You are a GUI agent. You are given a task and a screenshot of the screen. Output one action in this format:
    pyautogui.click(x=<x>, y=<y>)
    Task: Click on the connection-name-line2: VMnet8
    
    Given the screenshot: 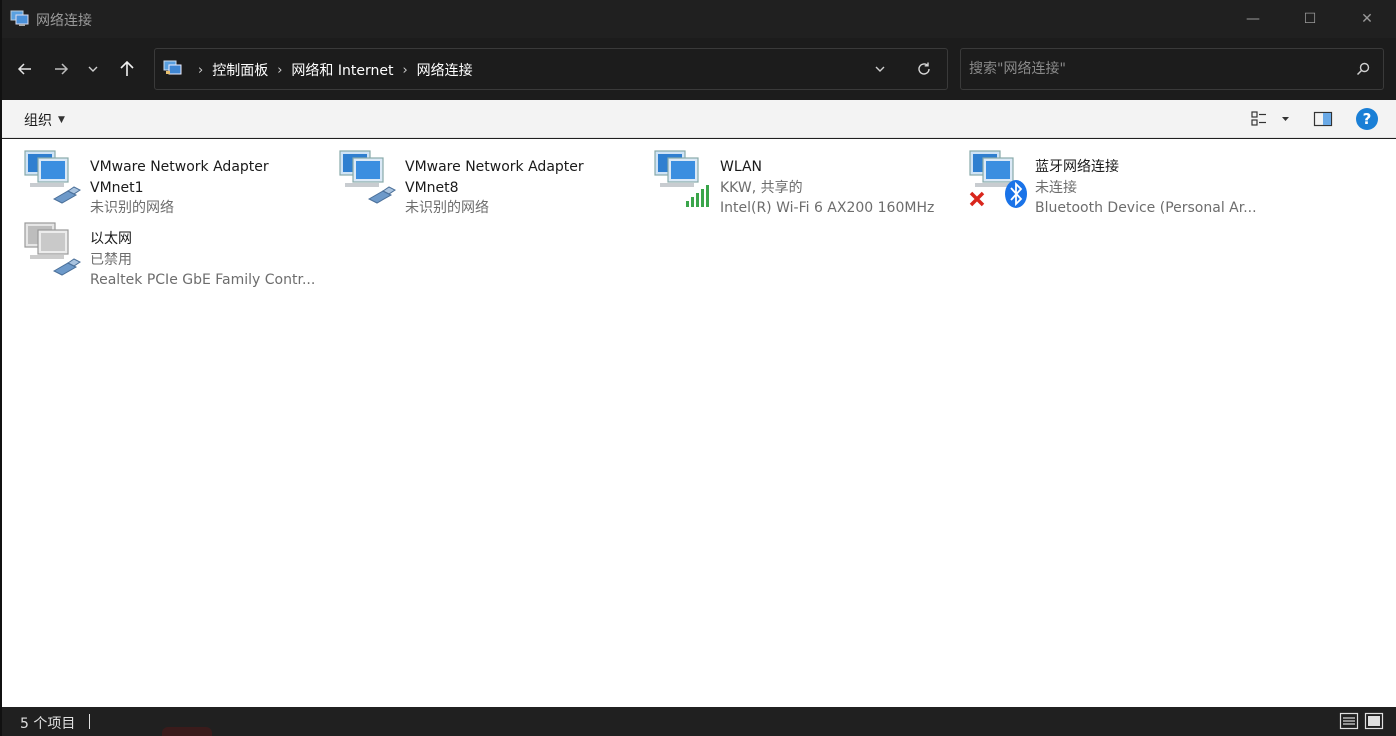 What is the action you would take?
    pyautogui.click(x=432, y=187)
    